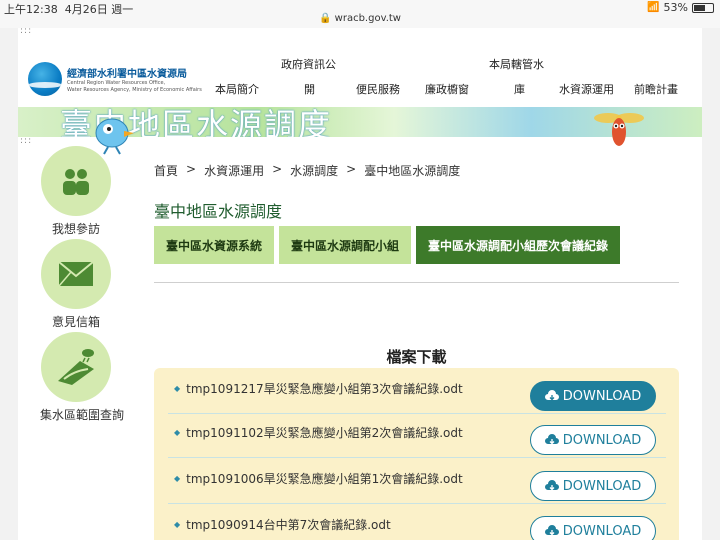  Describe the element at coordinates (116, 82) in the screenshot. I see `logo-en-line1: Central Region Water Resources Office,` at that location.